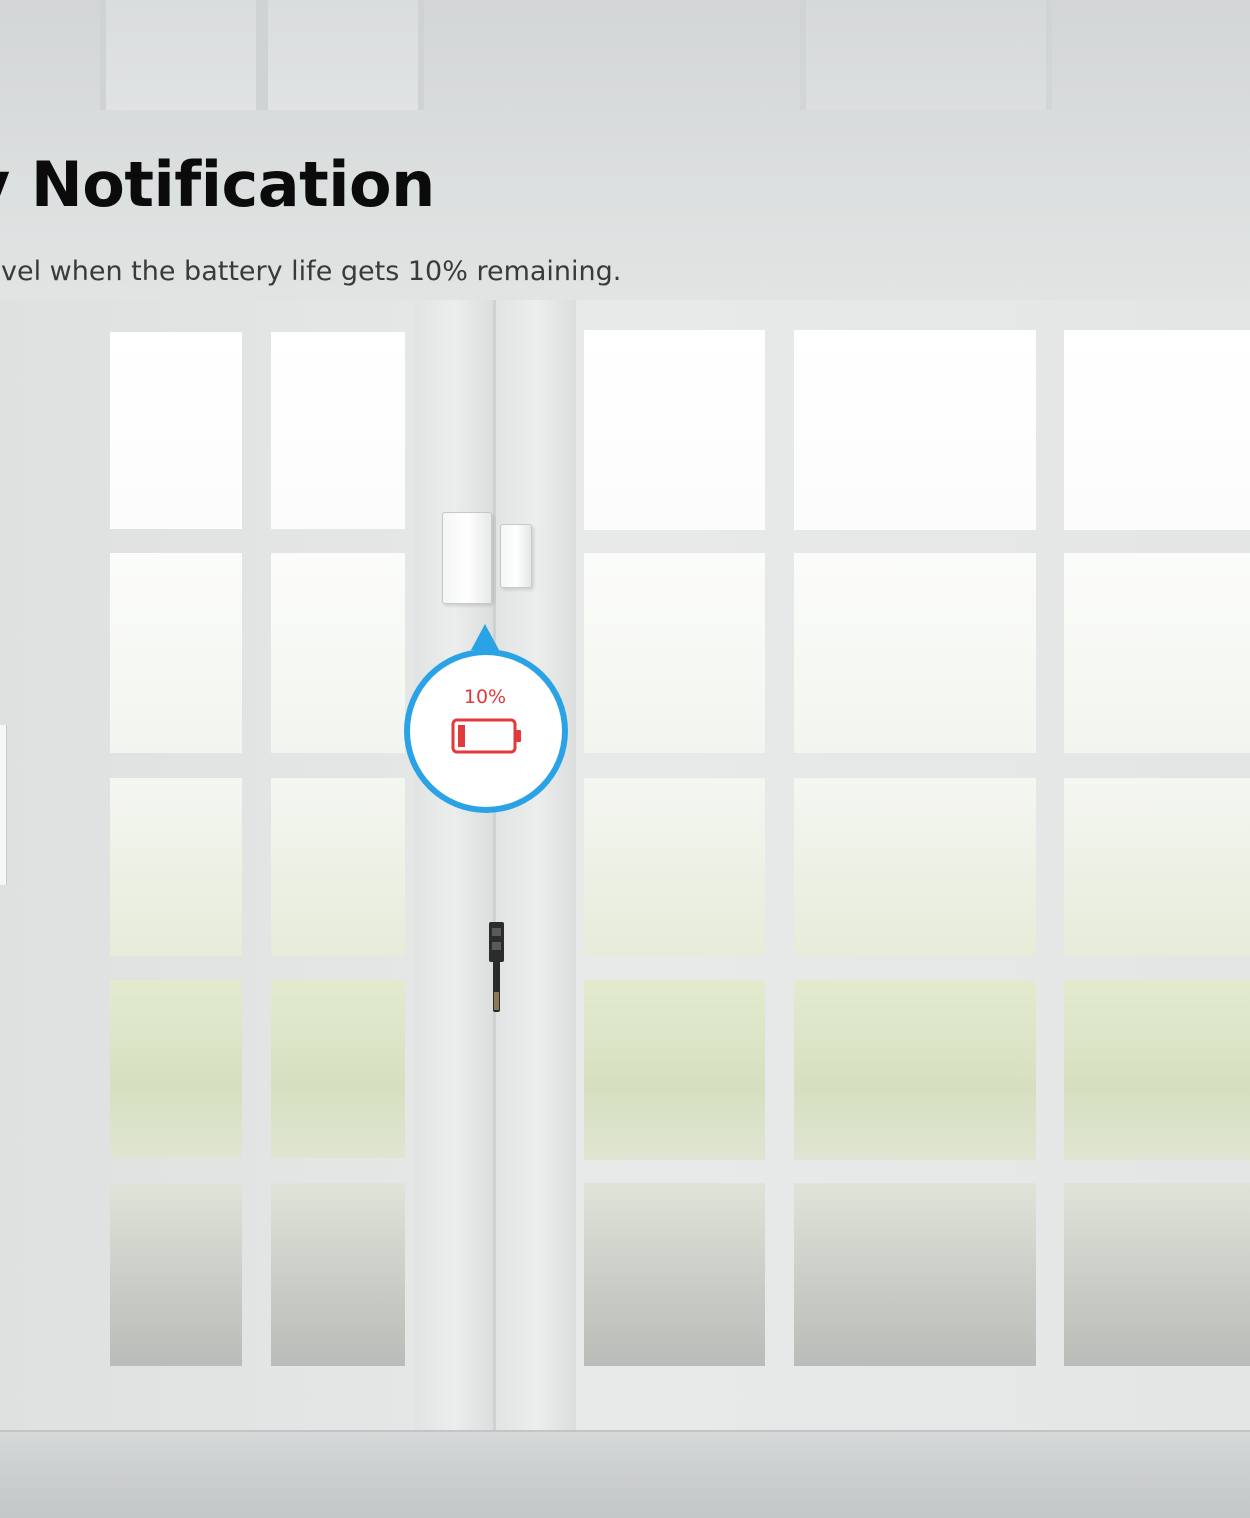 This screenshot has height=1518, width=1250. What do you see at coordinates (485, 697) in the screenshot?
I see `battery-percent-label: 10%` at bounding box center [485, 697].